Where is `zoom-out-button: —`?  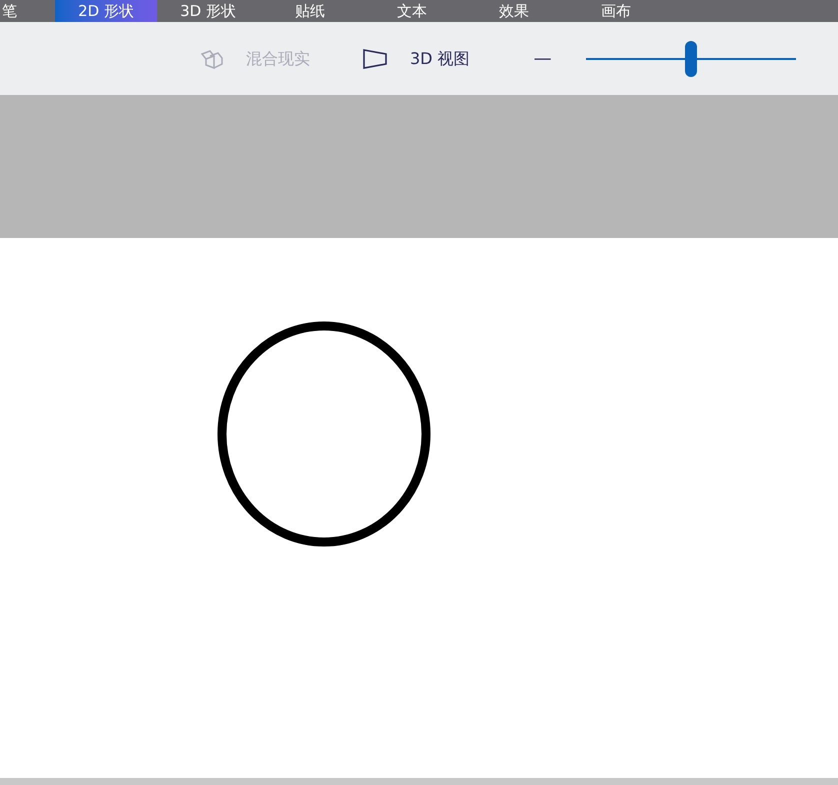
zoom-out-button: — is located at coordinates (543, 58).